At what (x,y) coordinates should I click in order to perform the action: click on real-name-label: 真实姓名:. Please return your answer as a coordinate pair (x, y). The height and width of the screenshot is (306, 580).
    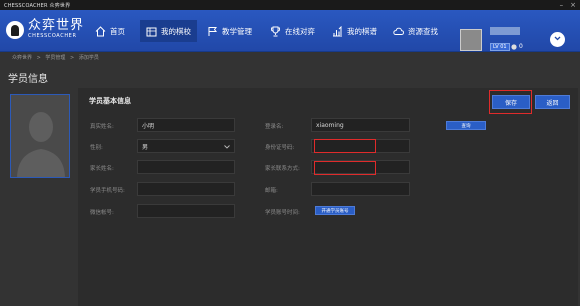
    Looking at the image, I should click on (102, 127).